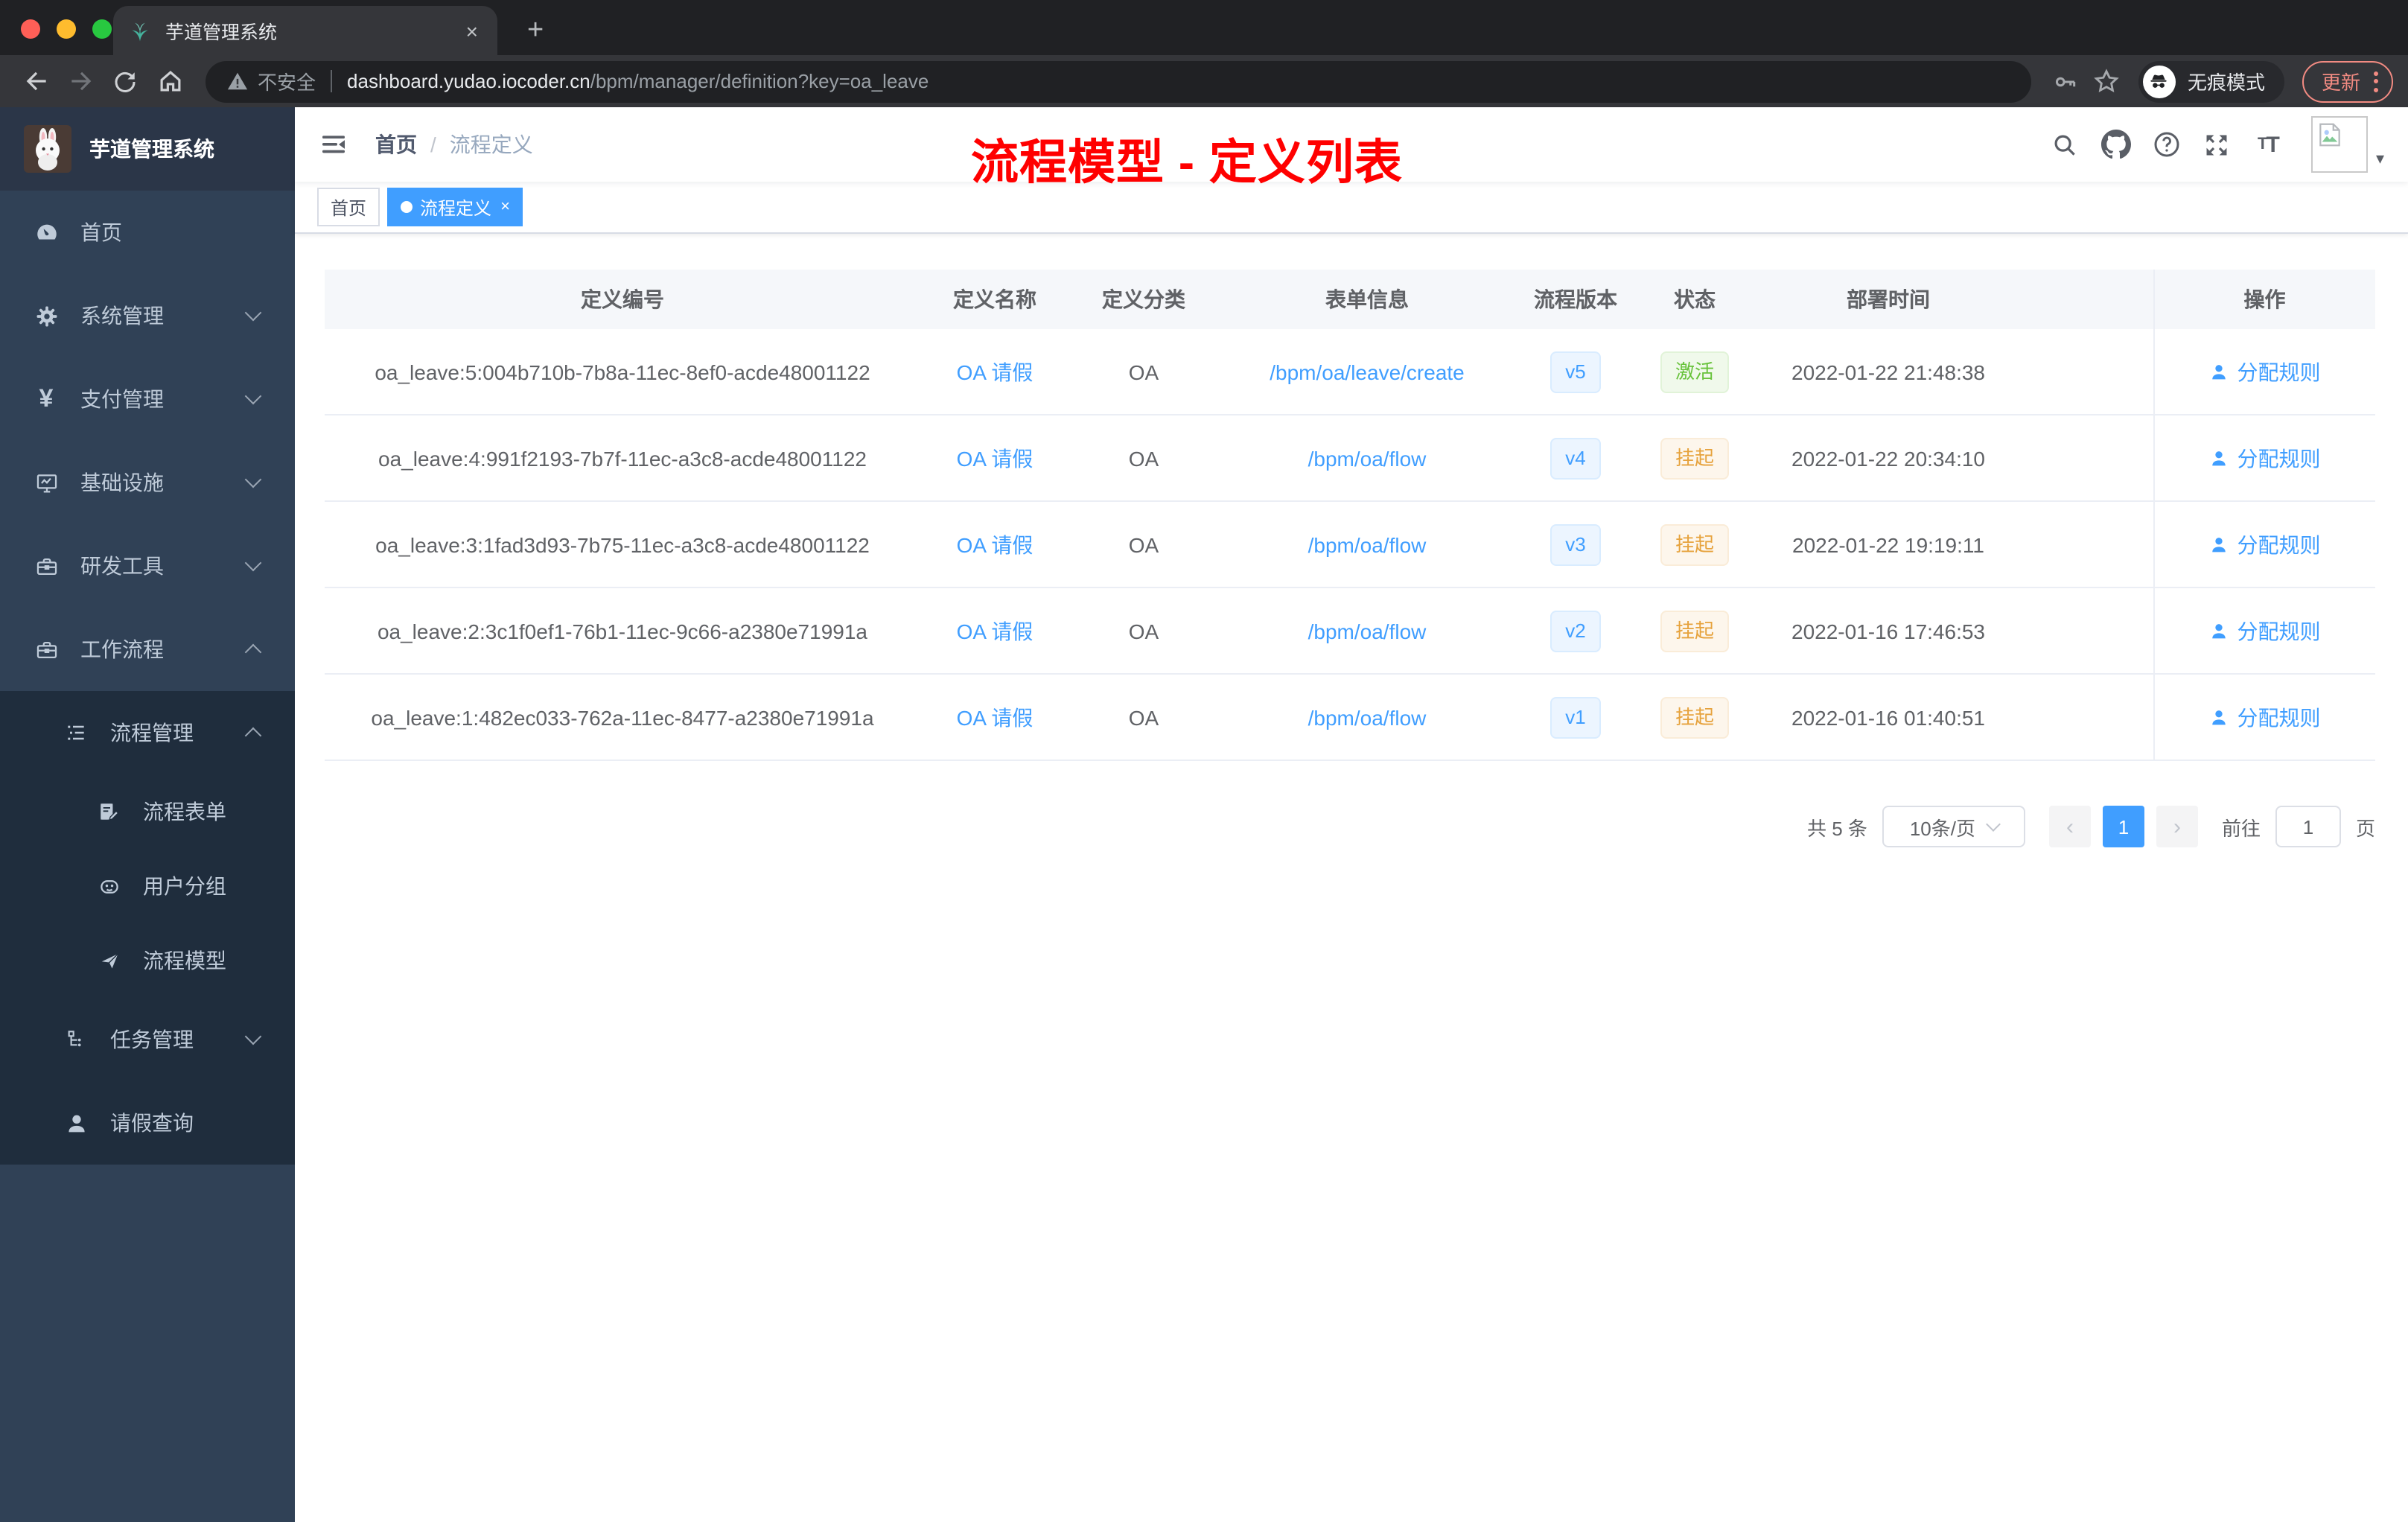 The width and height of the screenshot is (2408, 1522). What do you see at coordinates (147, 960) in the screenshot?
I see `sidebar-item-process-model: 流程模型` at bounding box center [147, 960].